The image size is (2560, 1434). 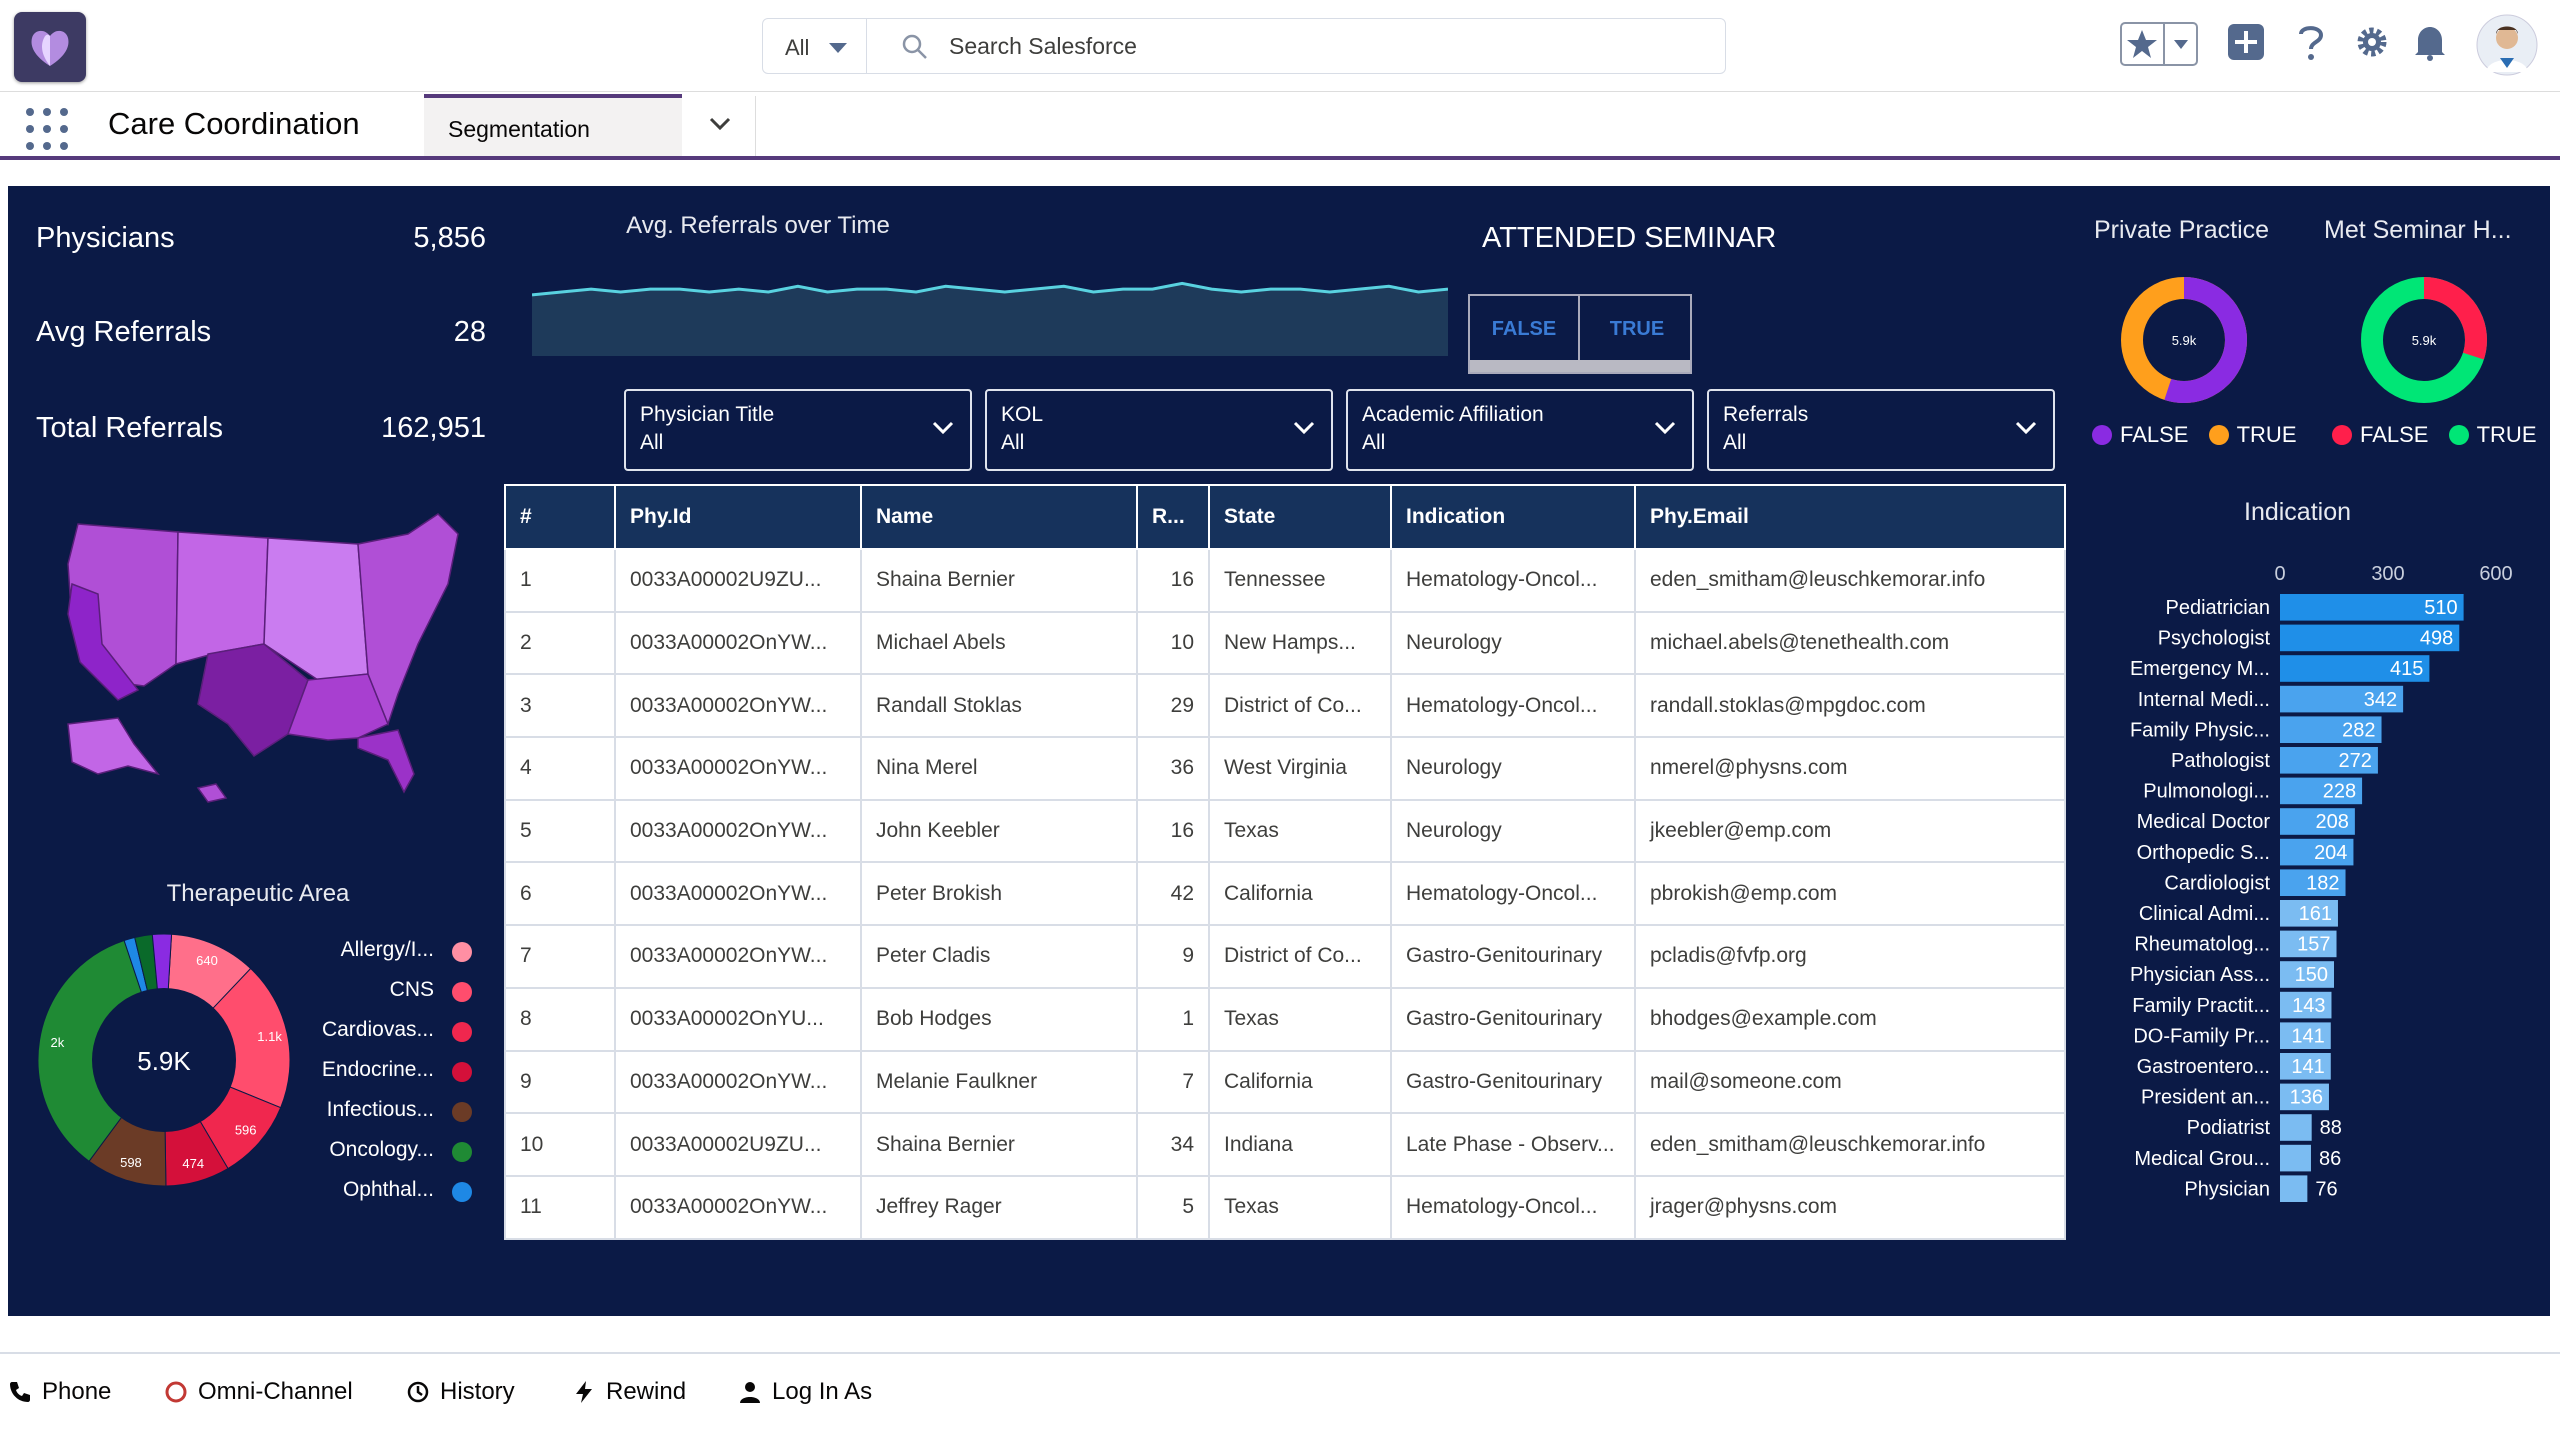 What do you see at coordinates (1881, 430) in the screenshot?
I see `filter-referrals: Referrals All` at bounding box center [1881, 430].